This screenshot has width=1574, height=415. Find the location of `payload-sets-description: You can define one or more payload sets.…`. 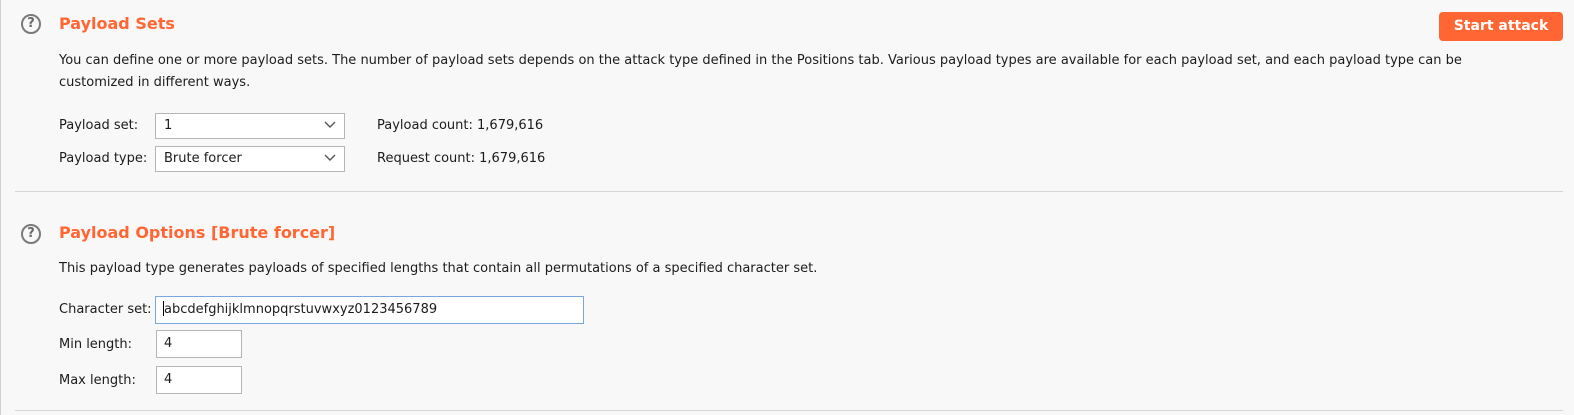

payload-sets-description: You can define one or more payload sets.… is located at coordinates (760, 71).